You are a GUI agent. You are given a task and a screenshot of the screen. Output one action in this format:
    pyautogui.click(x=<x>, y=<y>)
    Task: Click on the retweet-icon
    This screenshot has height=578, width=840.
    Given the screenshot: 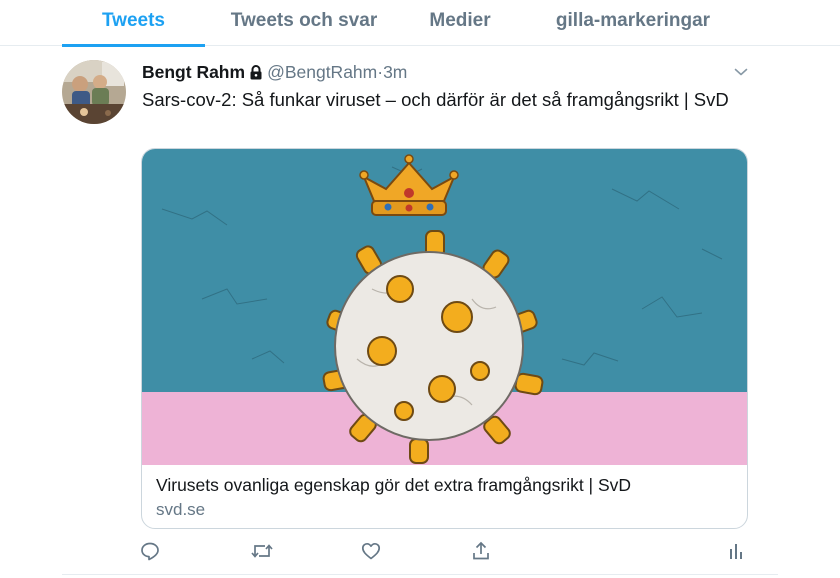 What is the action you would take?
    pyautogui.click(x=262, y=553)
    